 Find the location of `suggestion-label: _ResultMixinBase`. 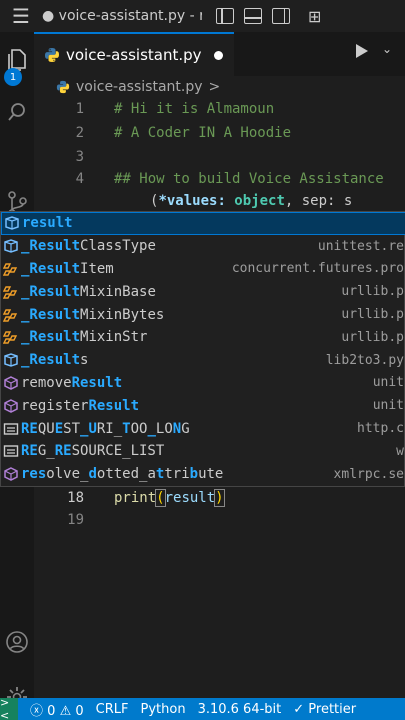

suggestion-label: _ResultMixinBase is located at coordinates (88, 291).